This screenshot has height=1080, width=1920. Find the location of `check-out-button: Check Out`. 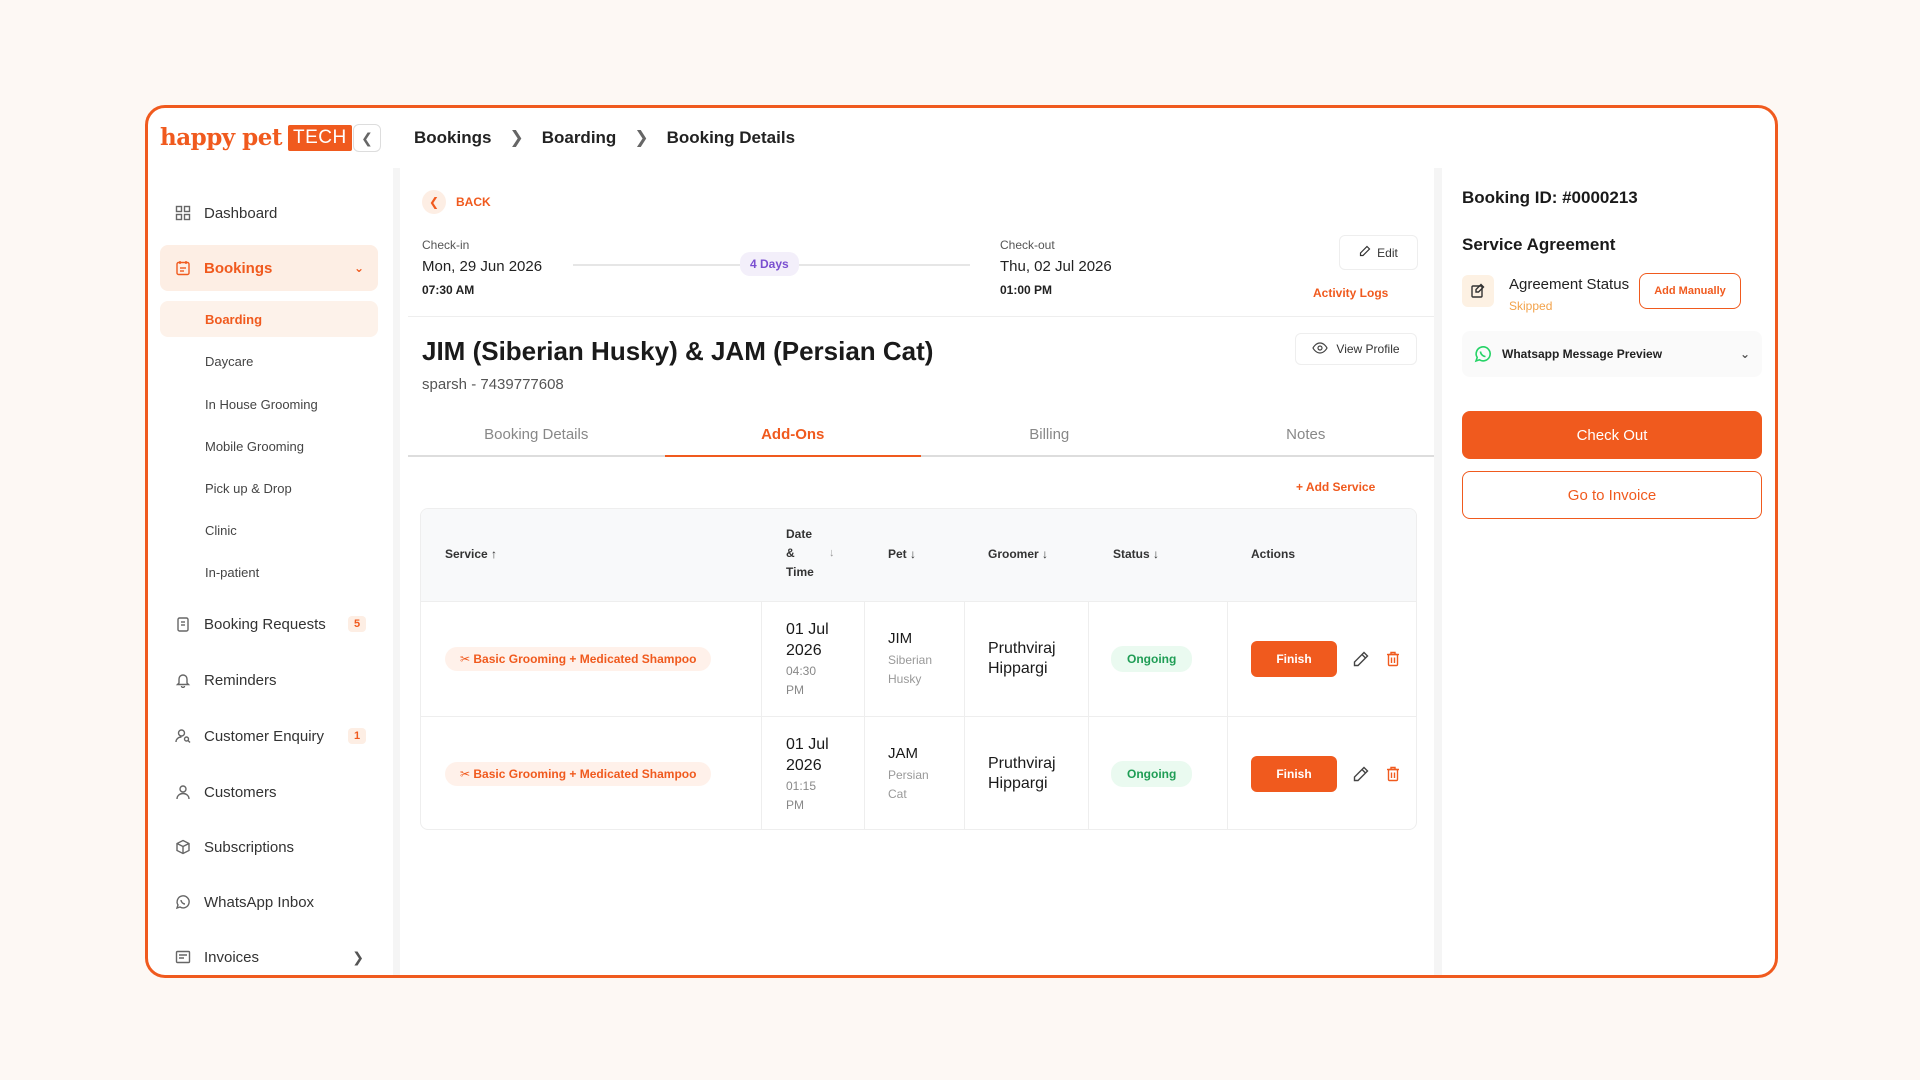

check-out-button: Check Out is located at coordinates (1612, 435).